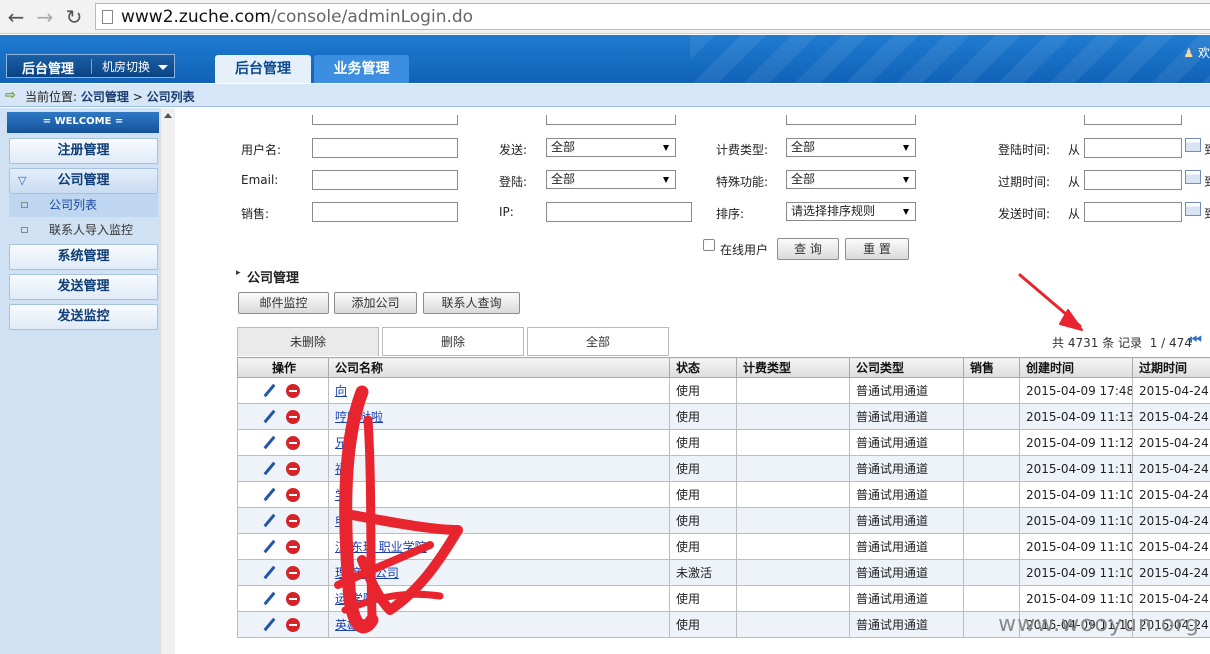 This screenshot has height=654, width=1210. What do you see at coordinates (167, 381) in the screenshot?
I see `scrollbar` at bounding box center [167, 381].